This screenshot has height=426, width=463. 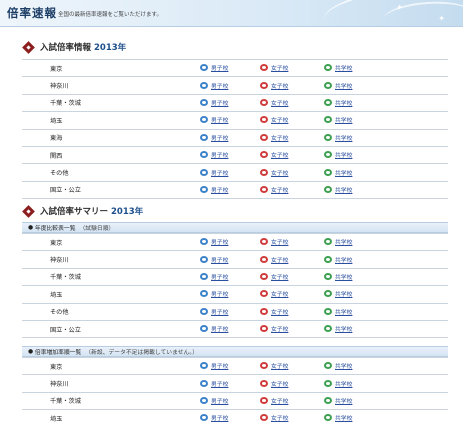 What do you see at coordinates (111, 155) in the screenshot?
I see `region-label: 関西` at bounding box center [111, 155].